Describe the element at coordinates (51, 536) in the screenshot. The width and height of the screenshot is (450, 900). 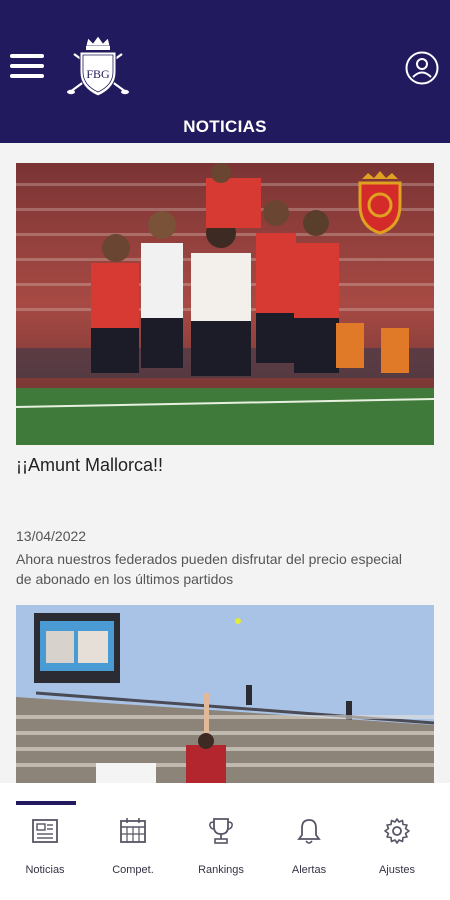
I see `news-date: 13/04/2022` at that location.